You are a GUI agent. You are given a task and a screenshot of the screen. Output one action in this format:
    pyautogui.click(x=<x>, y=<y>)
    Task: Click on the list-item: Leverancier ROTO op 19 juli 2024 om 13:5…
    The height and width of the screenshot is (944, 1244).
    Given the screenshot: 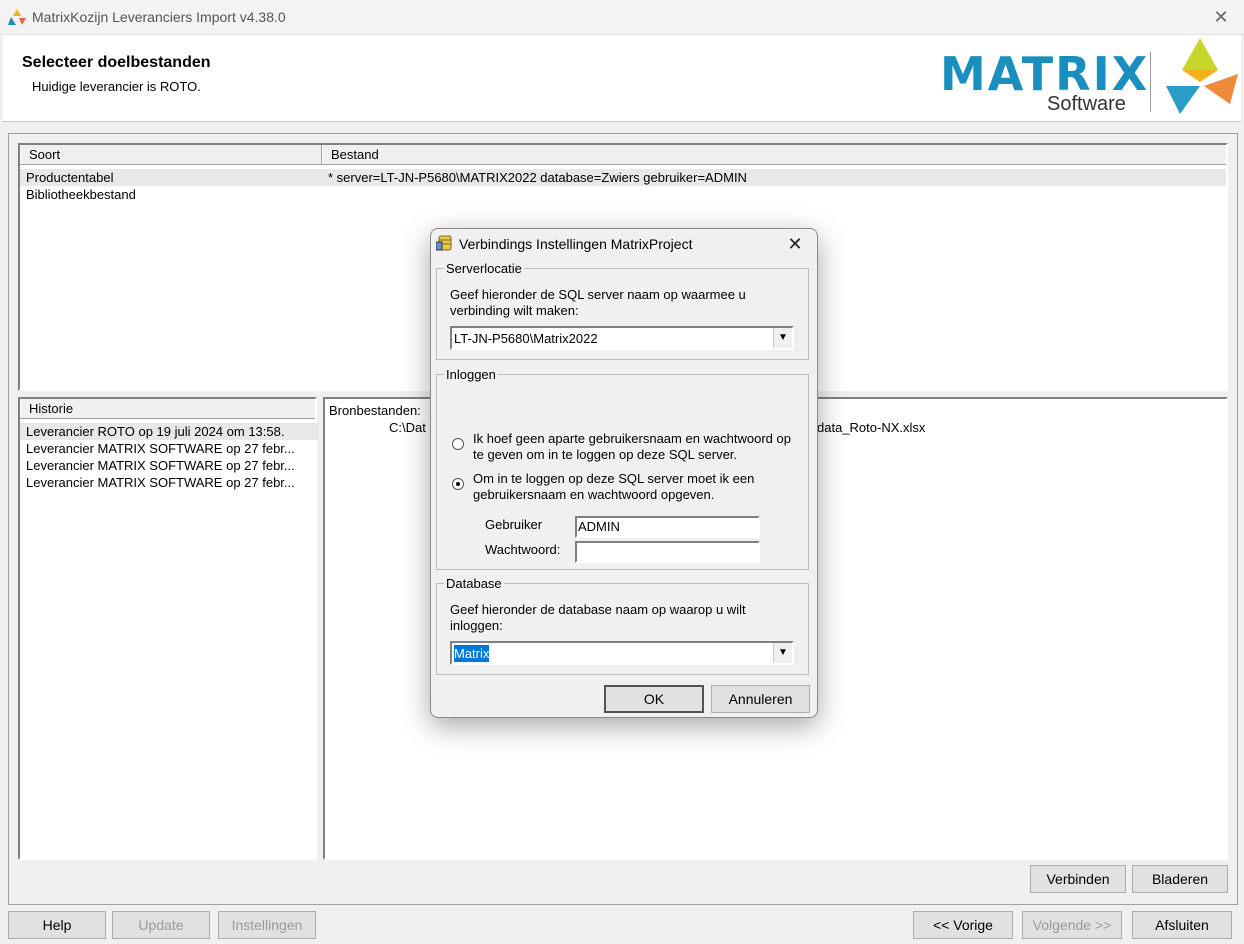 What is the action you would take?
    pyautogui.click(x=169, y=431)
    